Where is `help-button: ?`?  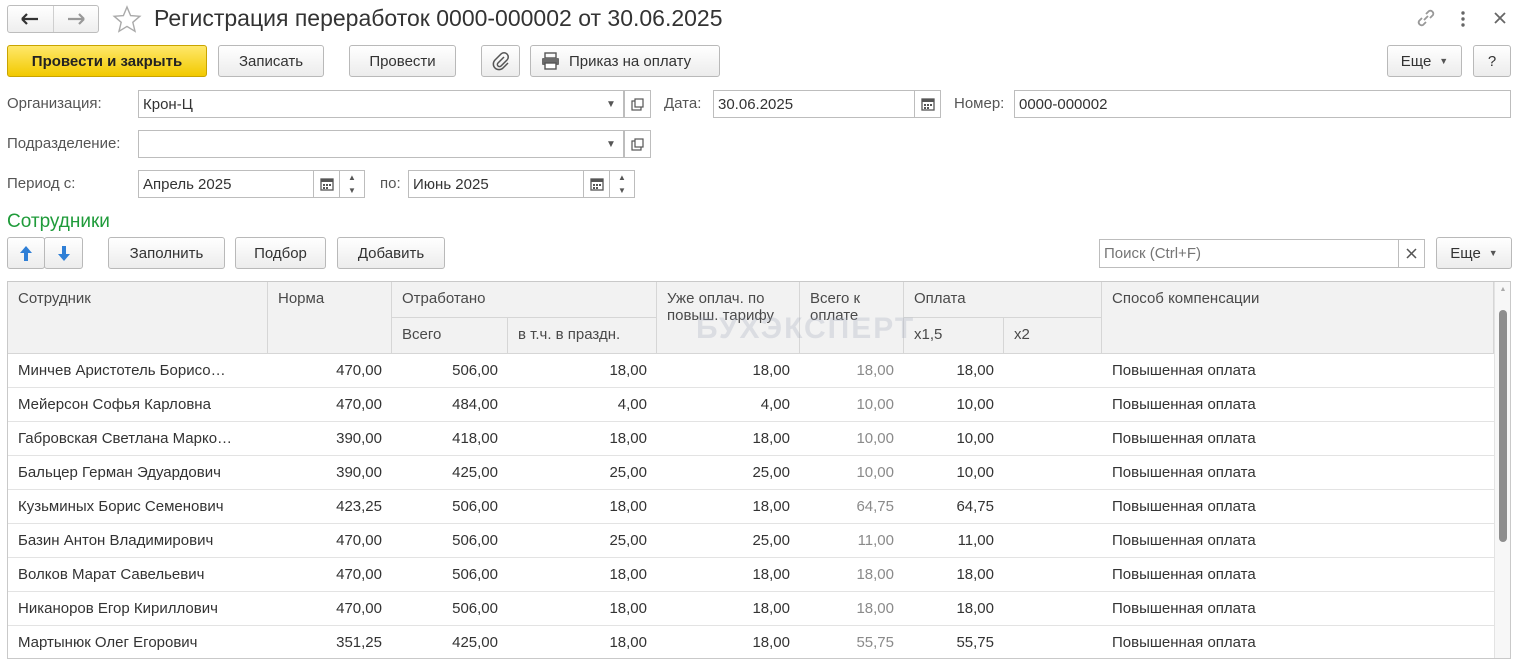
help-button: ? is located at coordinates (1492, 61).